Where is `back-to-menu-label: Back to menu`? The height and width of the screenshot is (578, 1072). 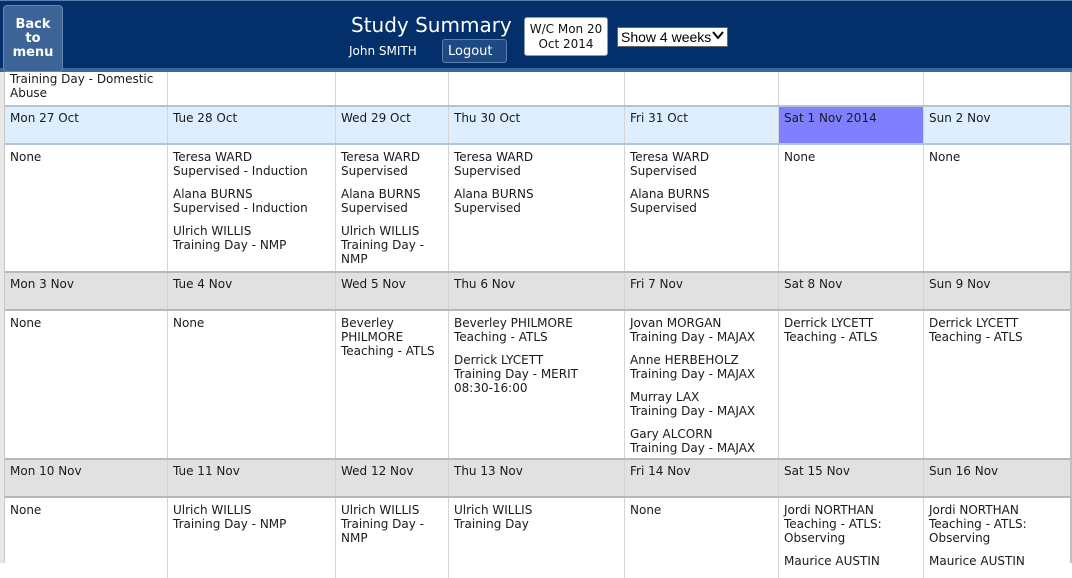 back-to-menu-label: Back to menu is located at coordinates (33, 38).